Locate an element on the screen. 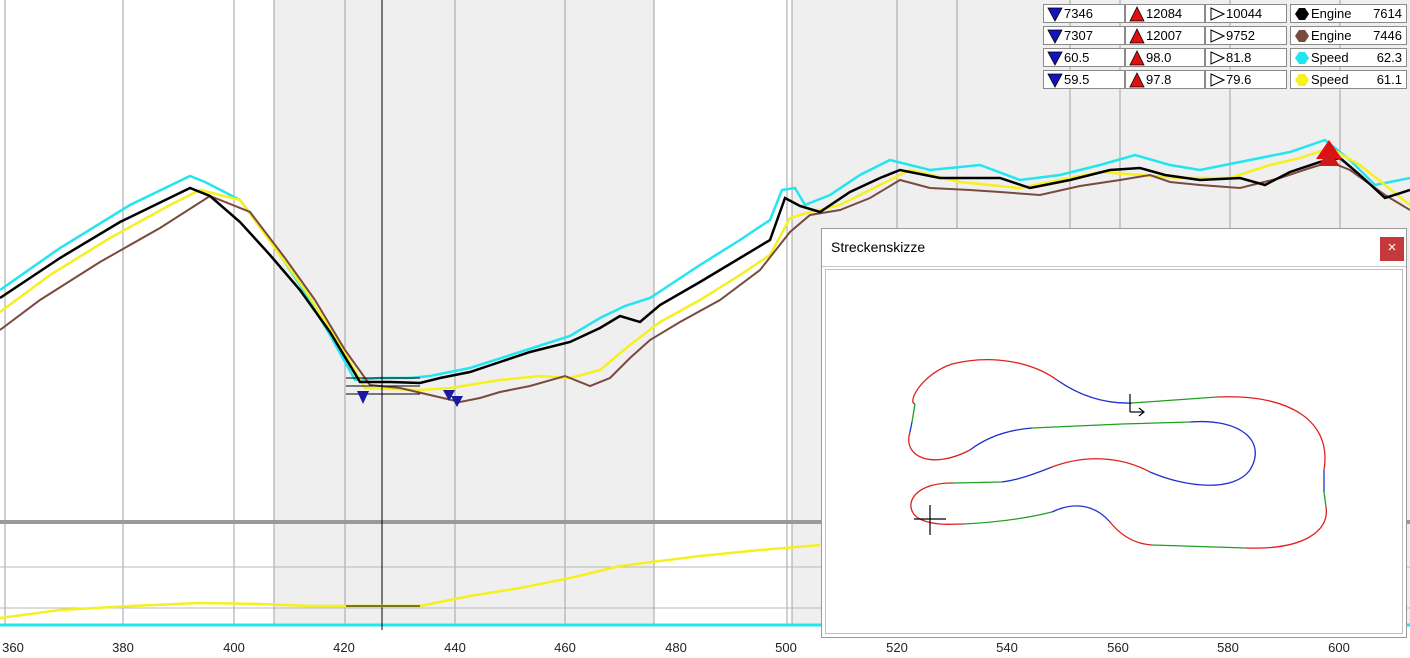 This screenshot has height=658, width=1410. legend-max-3: 97.8 is located at coordinates (1165, 79).